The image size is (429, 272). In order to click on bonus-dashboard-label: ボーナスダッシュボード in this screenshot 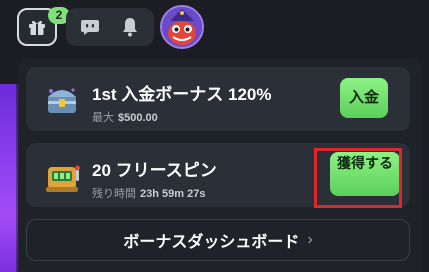, I will do `click(211, 242)`.